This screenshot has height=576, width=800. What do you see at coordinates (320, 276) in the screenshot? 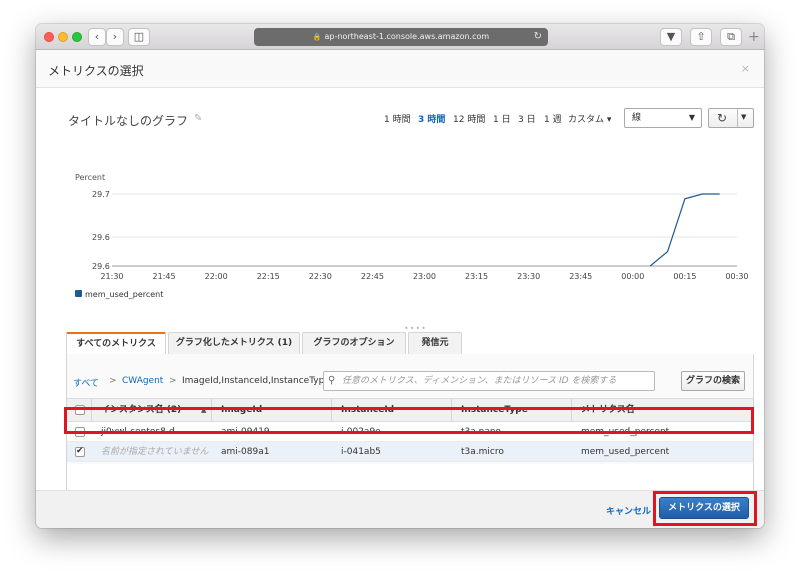
I see `x-tick-label: 22:30` at bounding box center [320, 276].